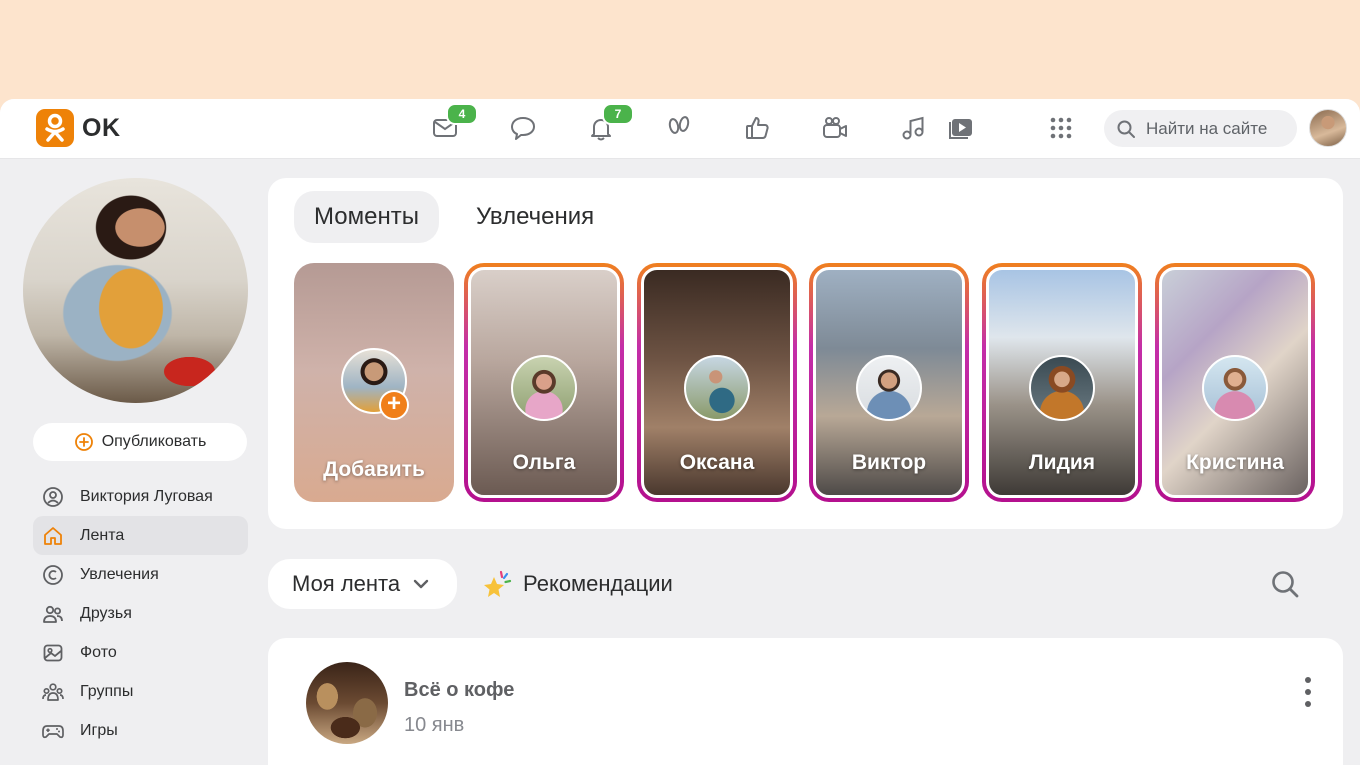 Image resolution: width=1360 pixels, height=765 pixels. I want to click on sidebar-item-label: Игры, so click(99, 730).